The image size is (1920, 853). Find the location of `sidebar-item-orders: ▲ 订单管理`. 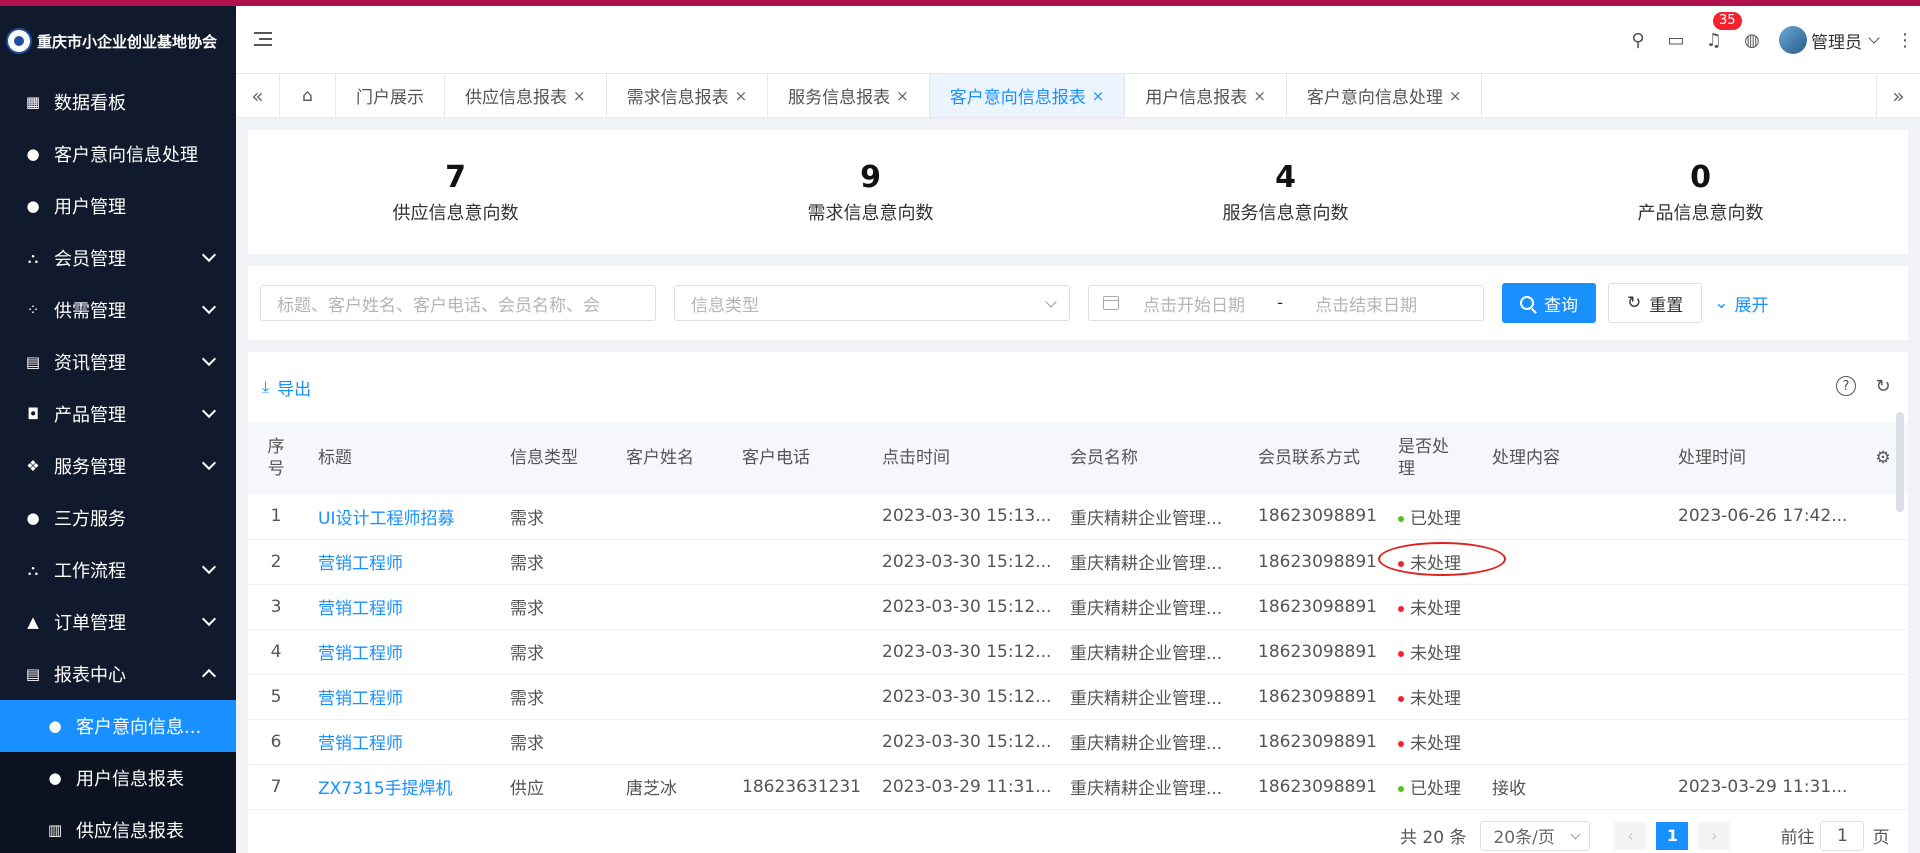

sidebar-item-orders: ▲ 订单管理 is located at coordinates (118, 622).